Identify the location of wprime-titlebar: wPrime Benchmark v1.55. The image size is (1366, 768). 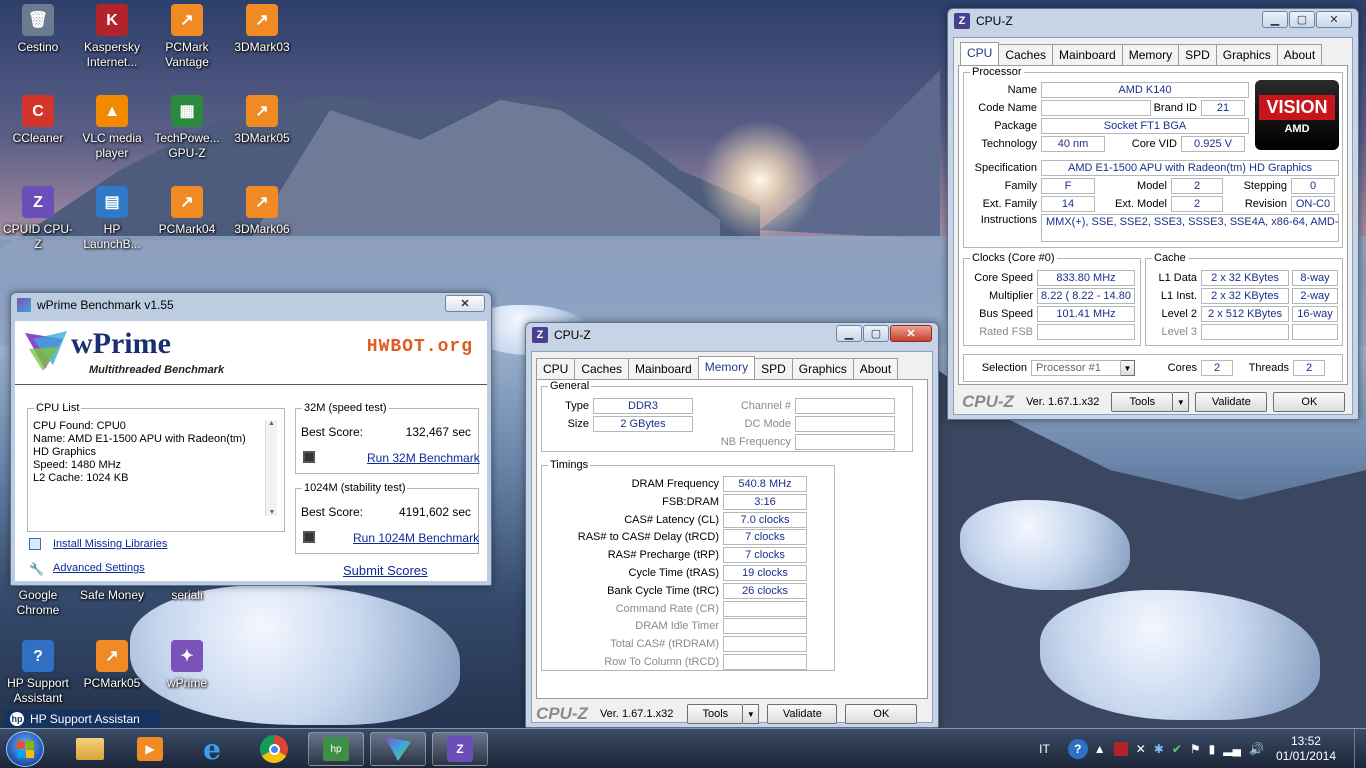
(251, 305).